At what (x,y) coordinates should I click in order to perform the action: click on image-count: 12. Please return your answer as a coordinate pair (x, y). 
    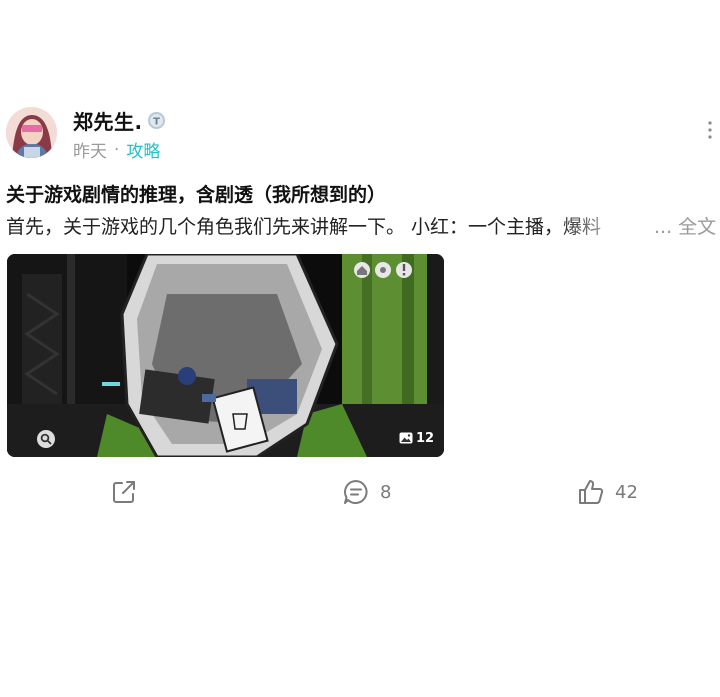
    Looking at the image, I should click on (425, 438).